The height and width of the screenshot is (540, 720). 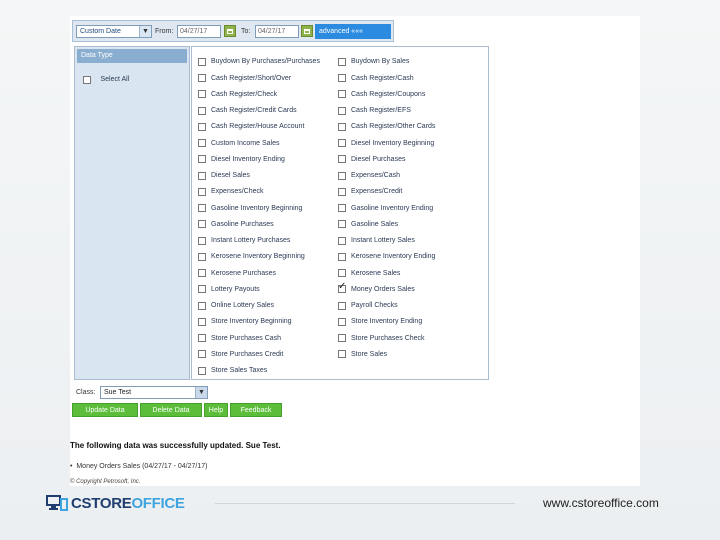 I want to click on data-type-option: Gasoline Sales, so click(x=368, y=222).